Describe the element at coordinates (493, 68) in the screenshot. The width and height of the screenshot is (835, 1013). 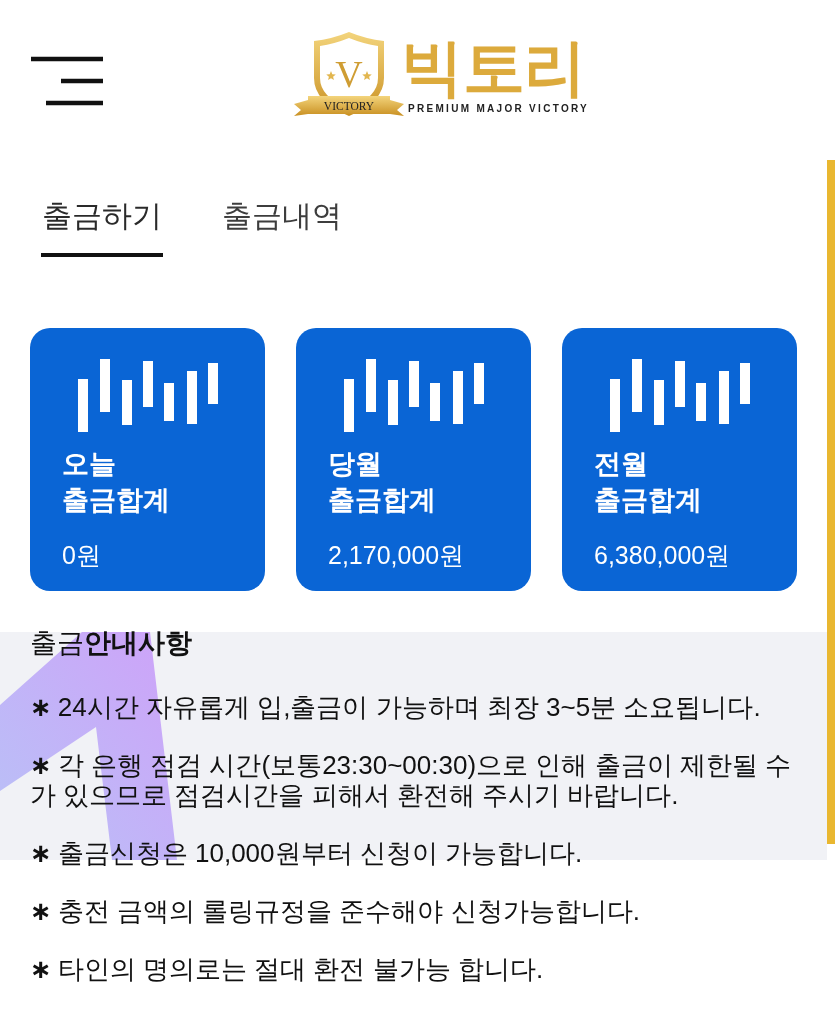
I see `logo-name: 빅토리` at that location.